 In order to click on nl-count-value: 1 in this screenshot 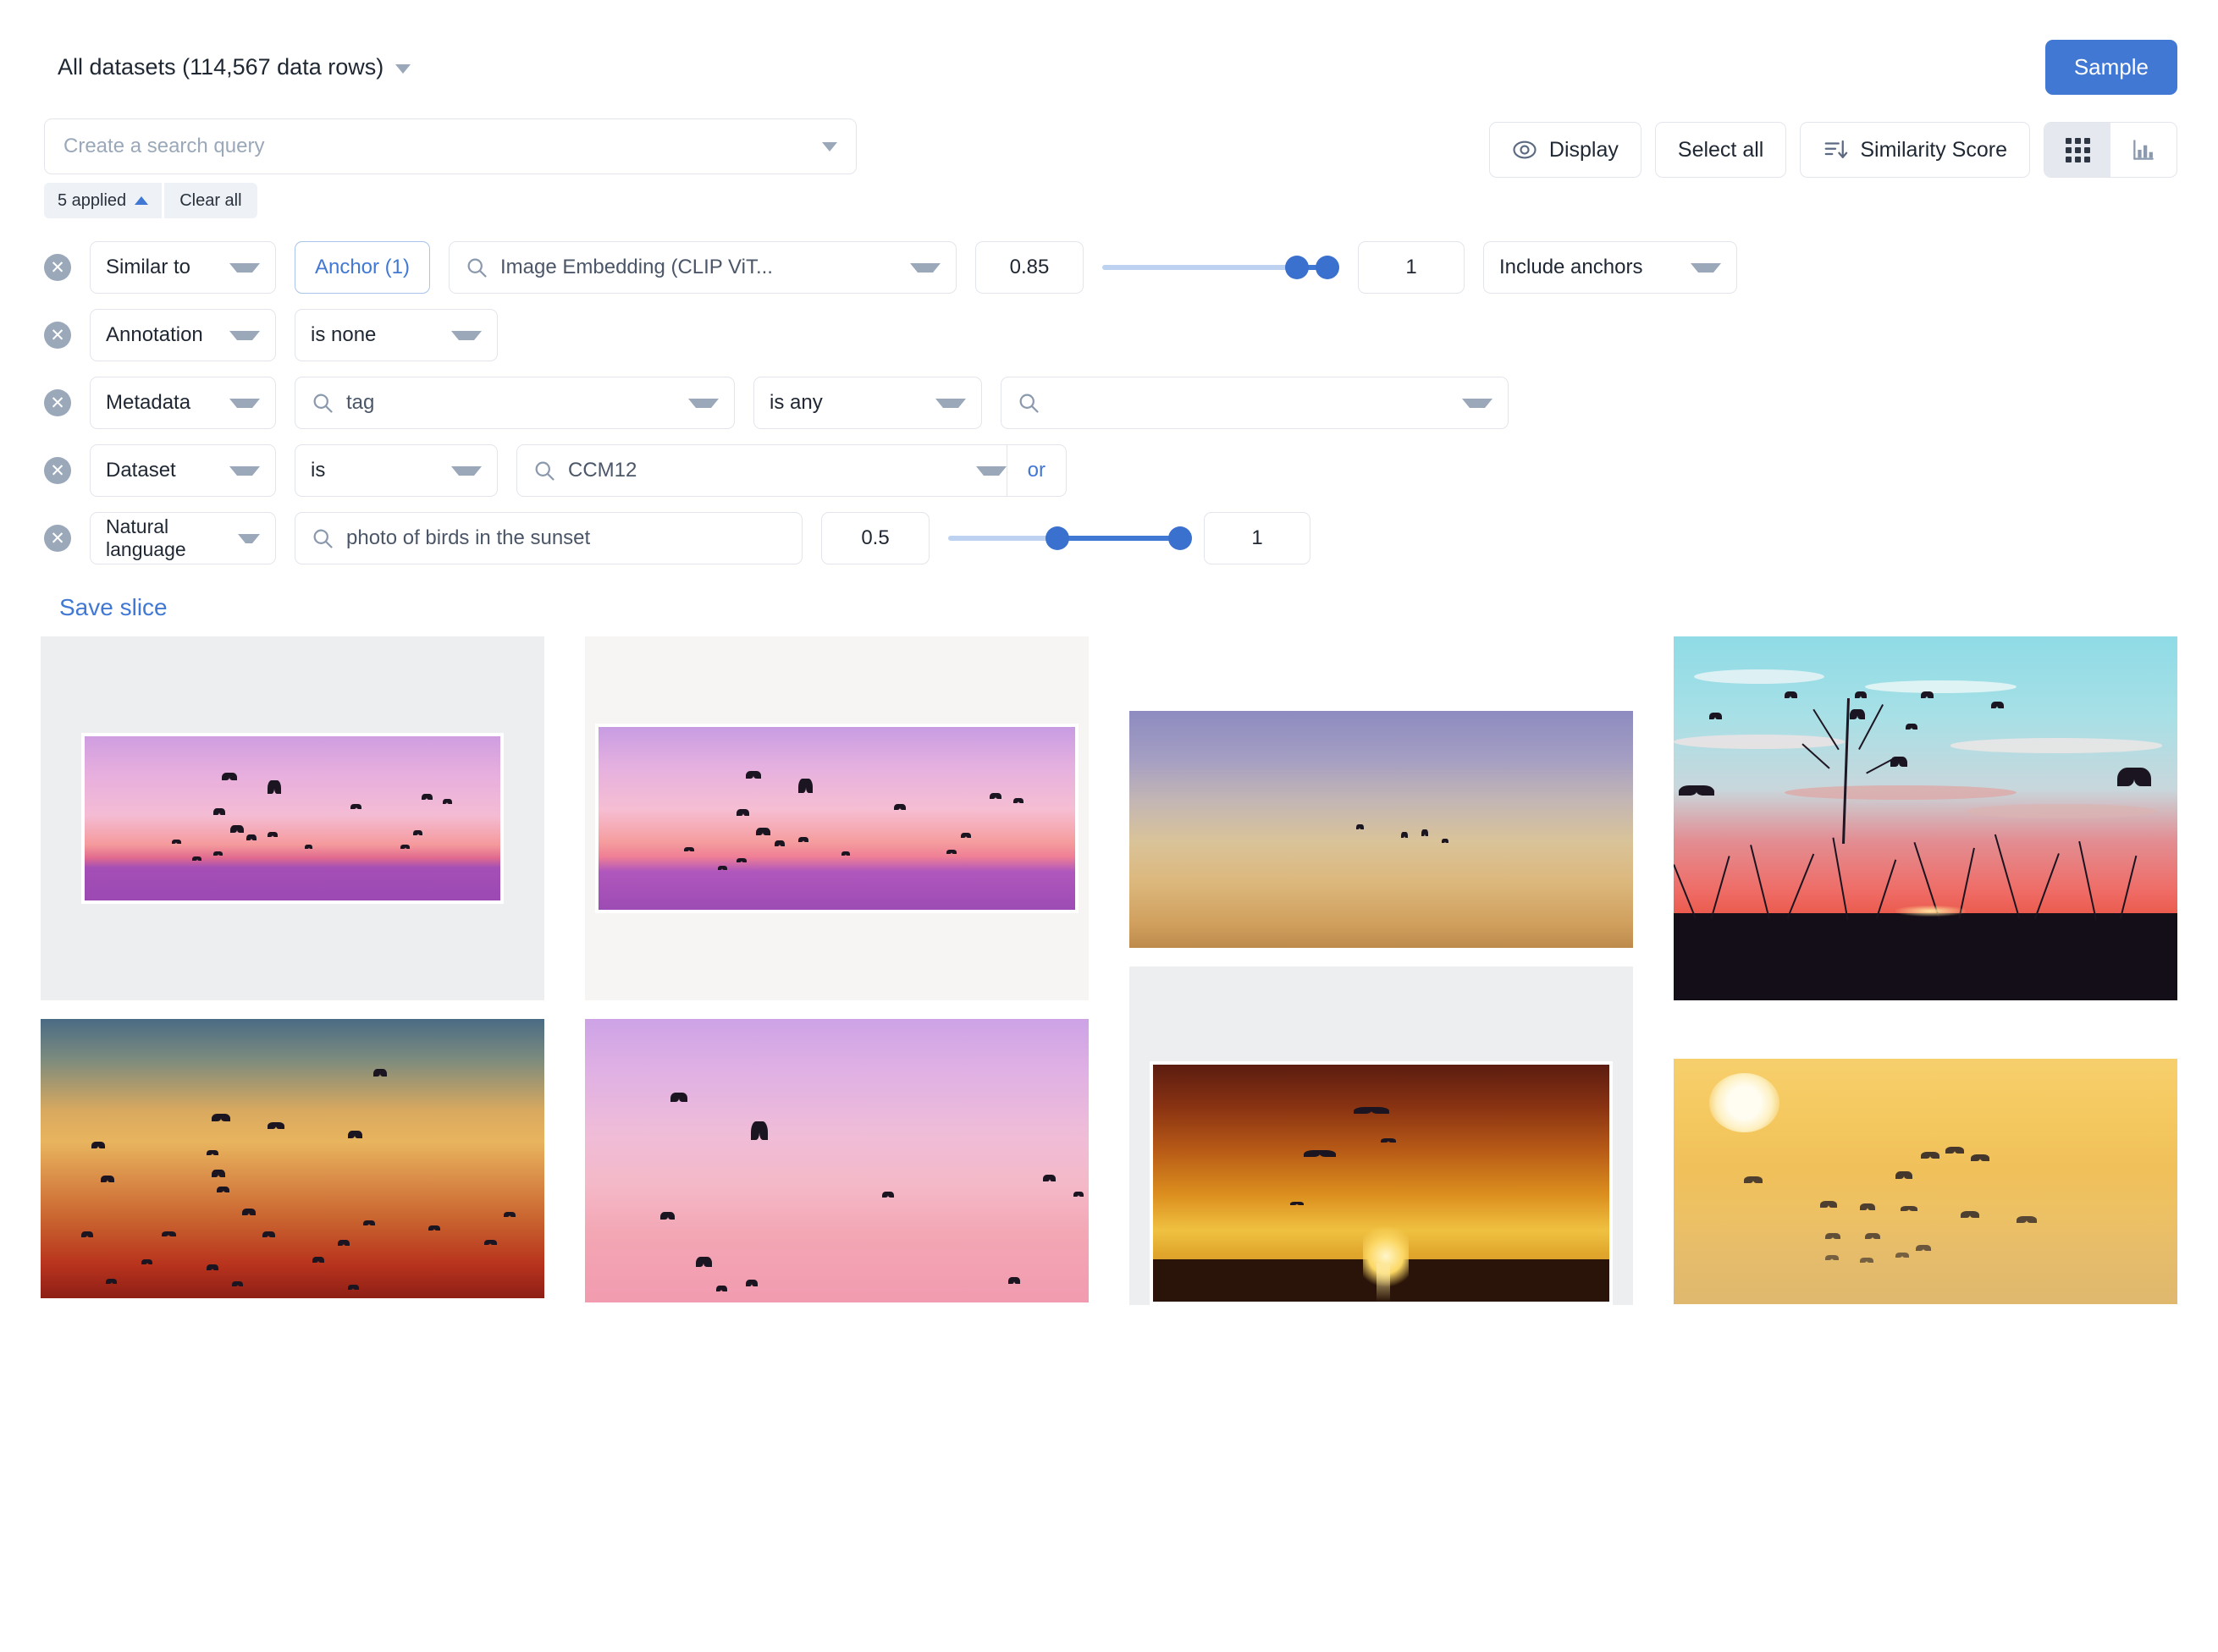, I will do `click(1257, 537)`.